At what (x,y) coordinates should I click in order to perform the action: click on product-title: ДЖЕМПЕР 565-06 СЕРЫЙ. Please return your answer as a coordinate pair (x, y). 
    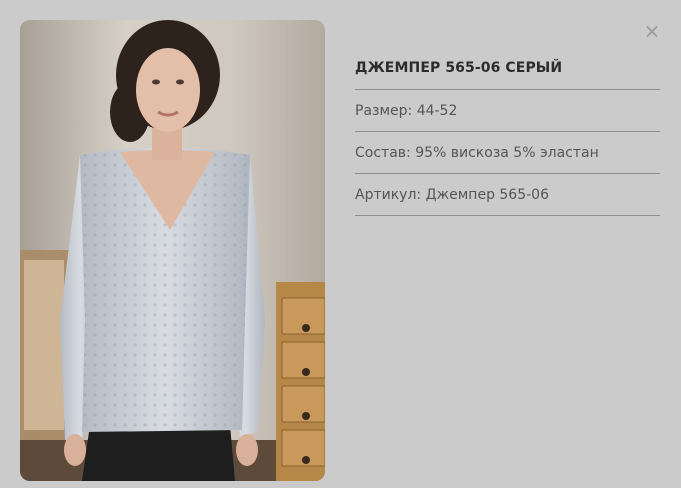
    Looking at the image, I should click on (507, 69).